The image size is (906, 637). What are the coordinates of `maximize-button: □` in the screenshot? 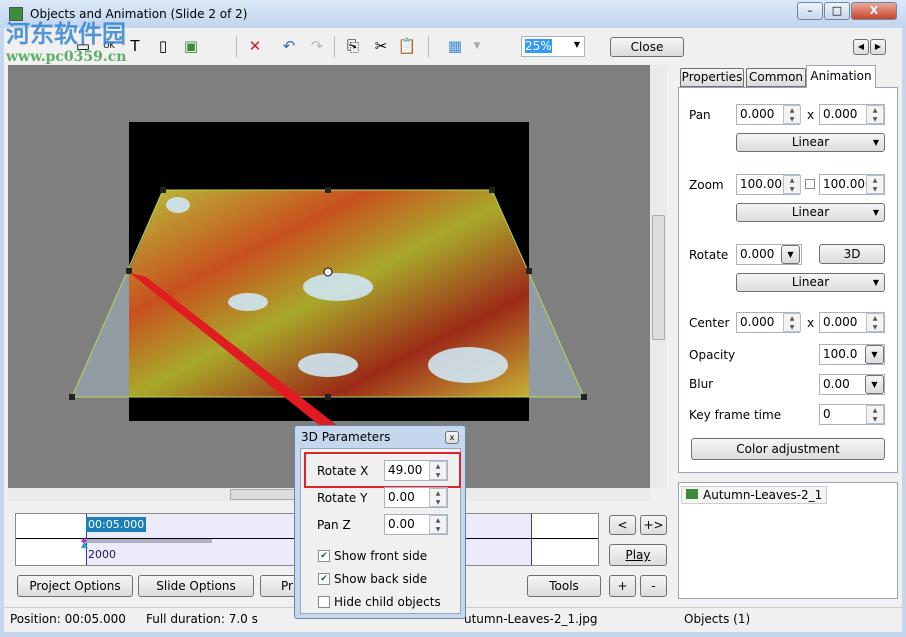 It's located at (837, 11).